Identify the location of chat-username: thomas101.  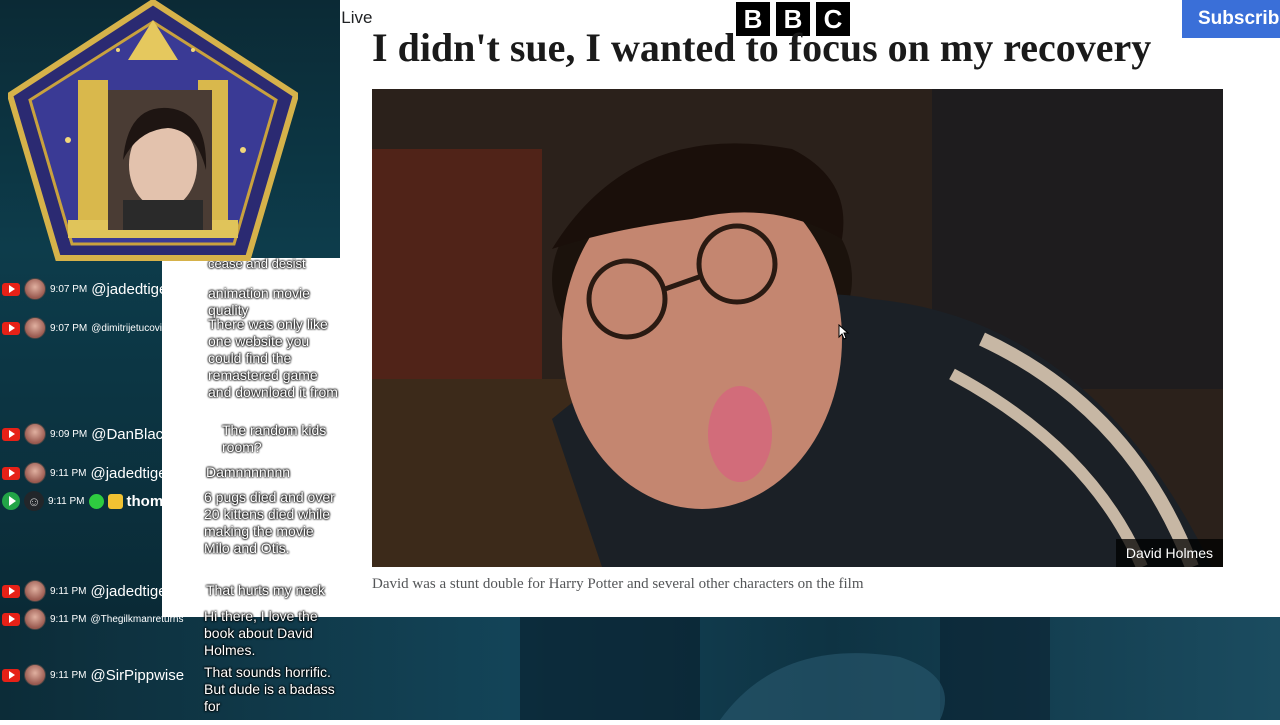
(165, 501).